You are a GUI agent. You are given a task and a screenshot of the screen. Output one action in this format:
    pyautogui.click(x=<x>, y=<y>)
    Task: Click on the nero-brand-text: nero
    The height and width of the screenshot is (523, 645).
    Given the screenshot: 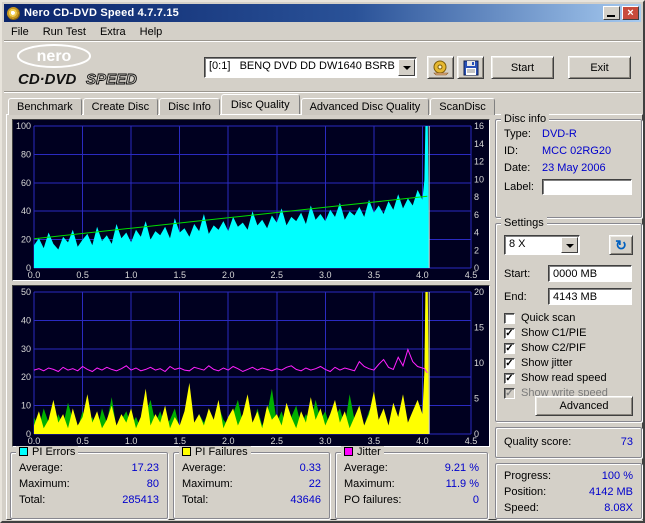 What is the action you would take?
    pyautogui.click(x=54, y=56)
    